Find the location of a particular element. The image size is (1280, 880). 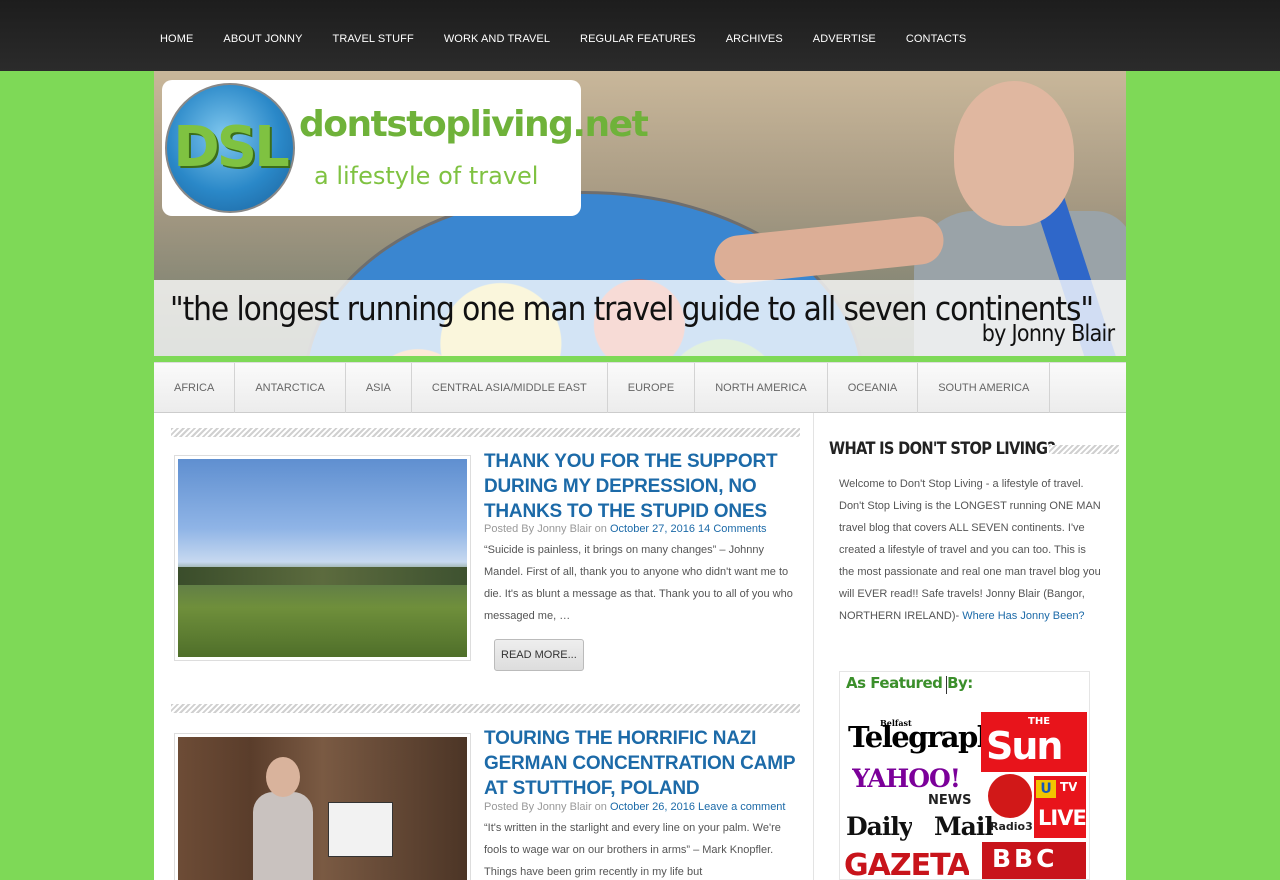

where-has-jonny-been-link: Where Has Jonny Been? is located at coordinates (1023, 616).